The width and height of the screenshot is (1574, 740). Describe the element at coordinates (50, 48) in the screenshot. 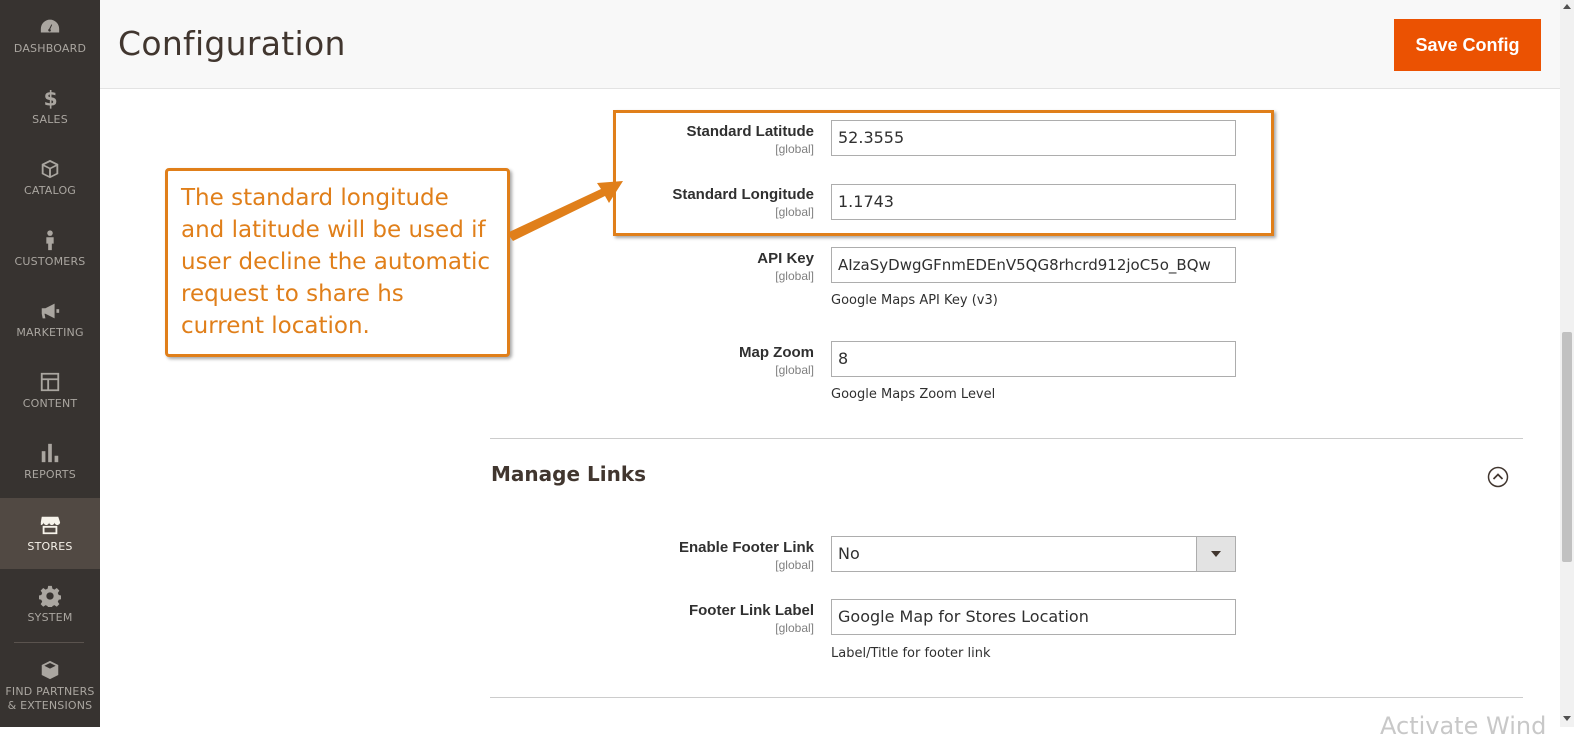

I see `nav-dashboard-label: DASHBOARD` at that location.